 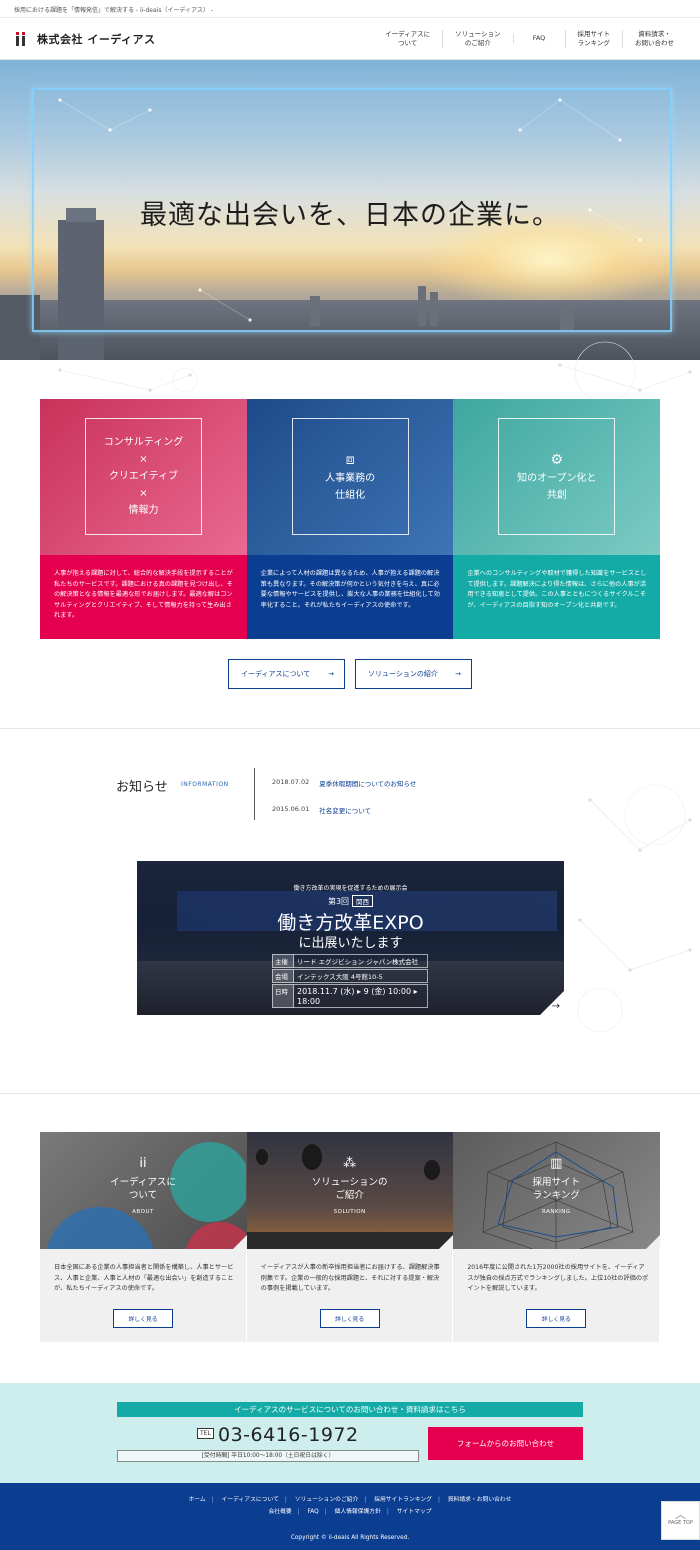 What do you see at coordinates (350, 888) in the screenshot?
I see `banner-kicker: 働き方改革の実現を促進するための展示会` at bounding box center [350, 888].